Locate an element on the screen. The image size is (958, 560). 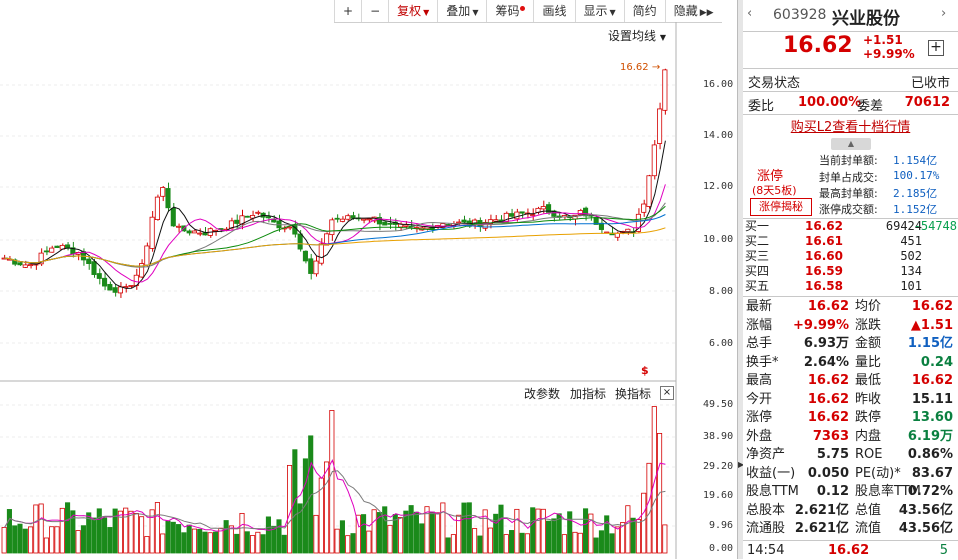
quote-value: 1.15亿 is located at coordinates (930, 343).